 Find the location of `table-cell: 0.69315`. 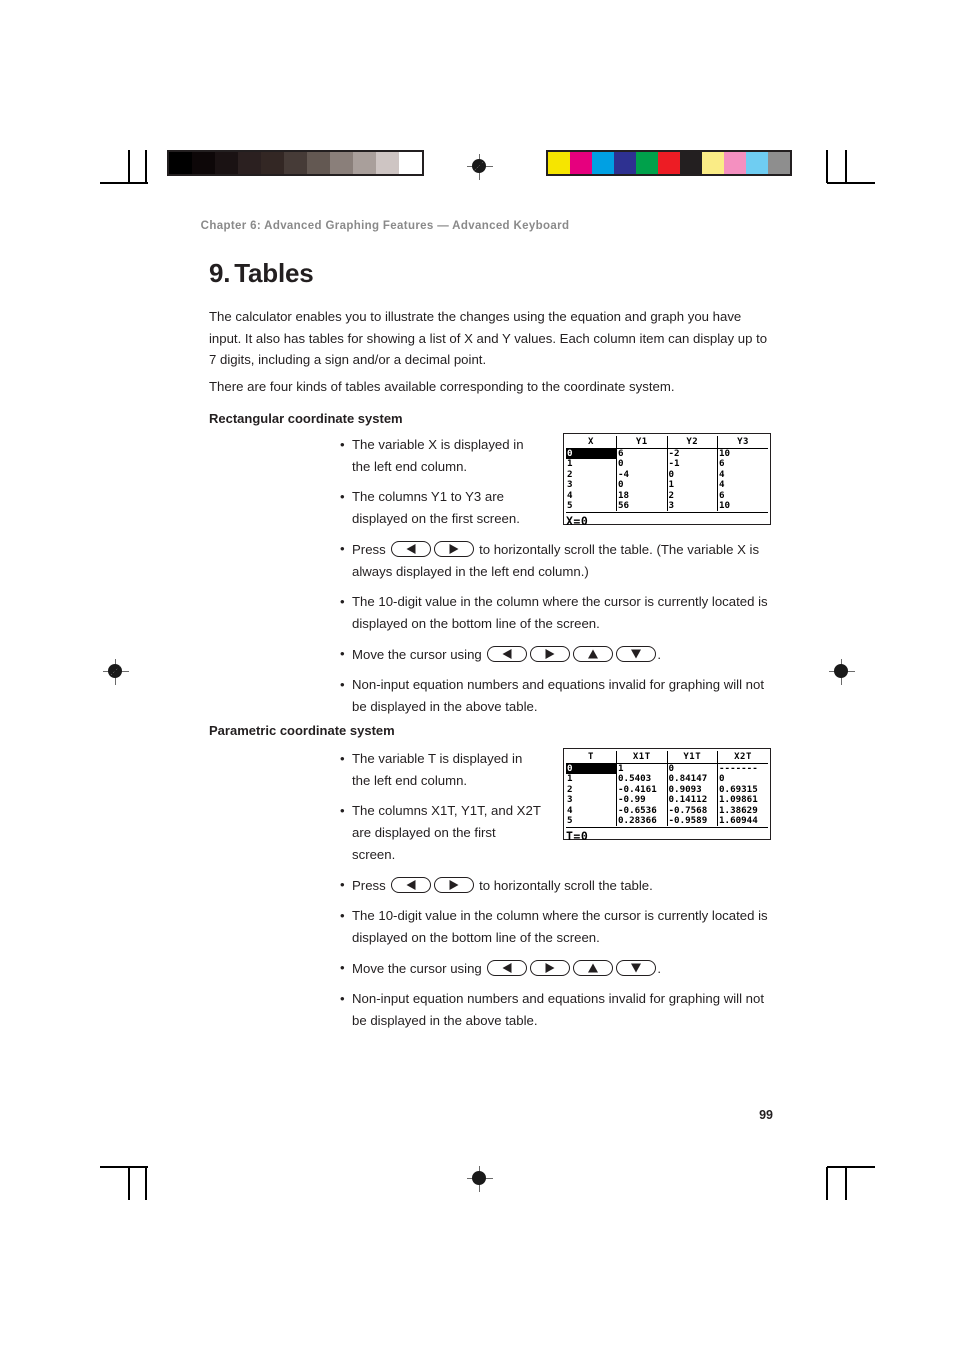

table-cell: 0.69315 is located at coordinates (743, 790).